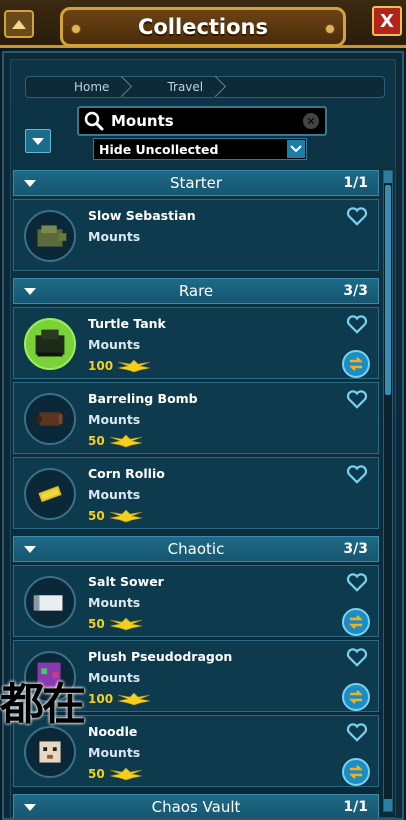  I want to click on item-name: Turtle Tank, so click(127, 323).